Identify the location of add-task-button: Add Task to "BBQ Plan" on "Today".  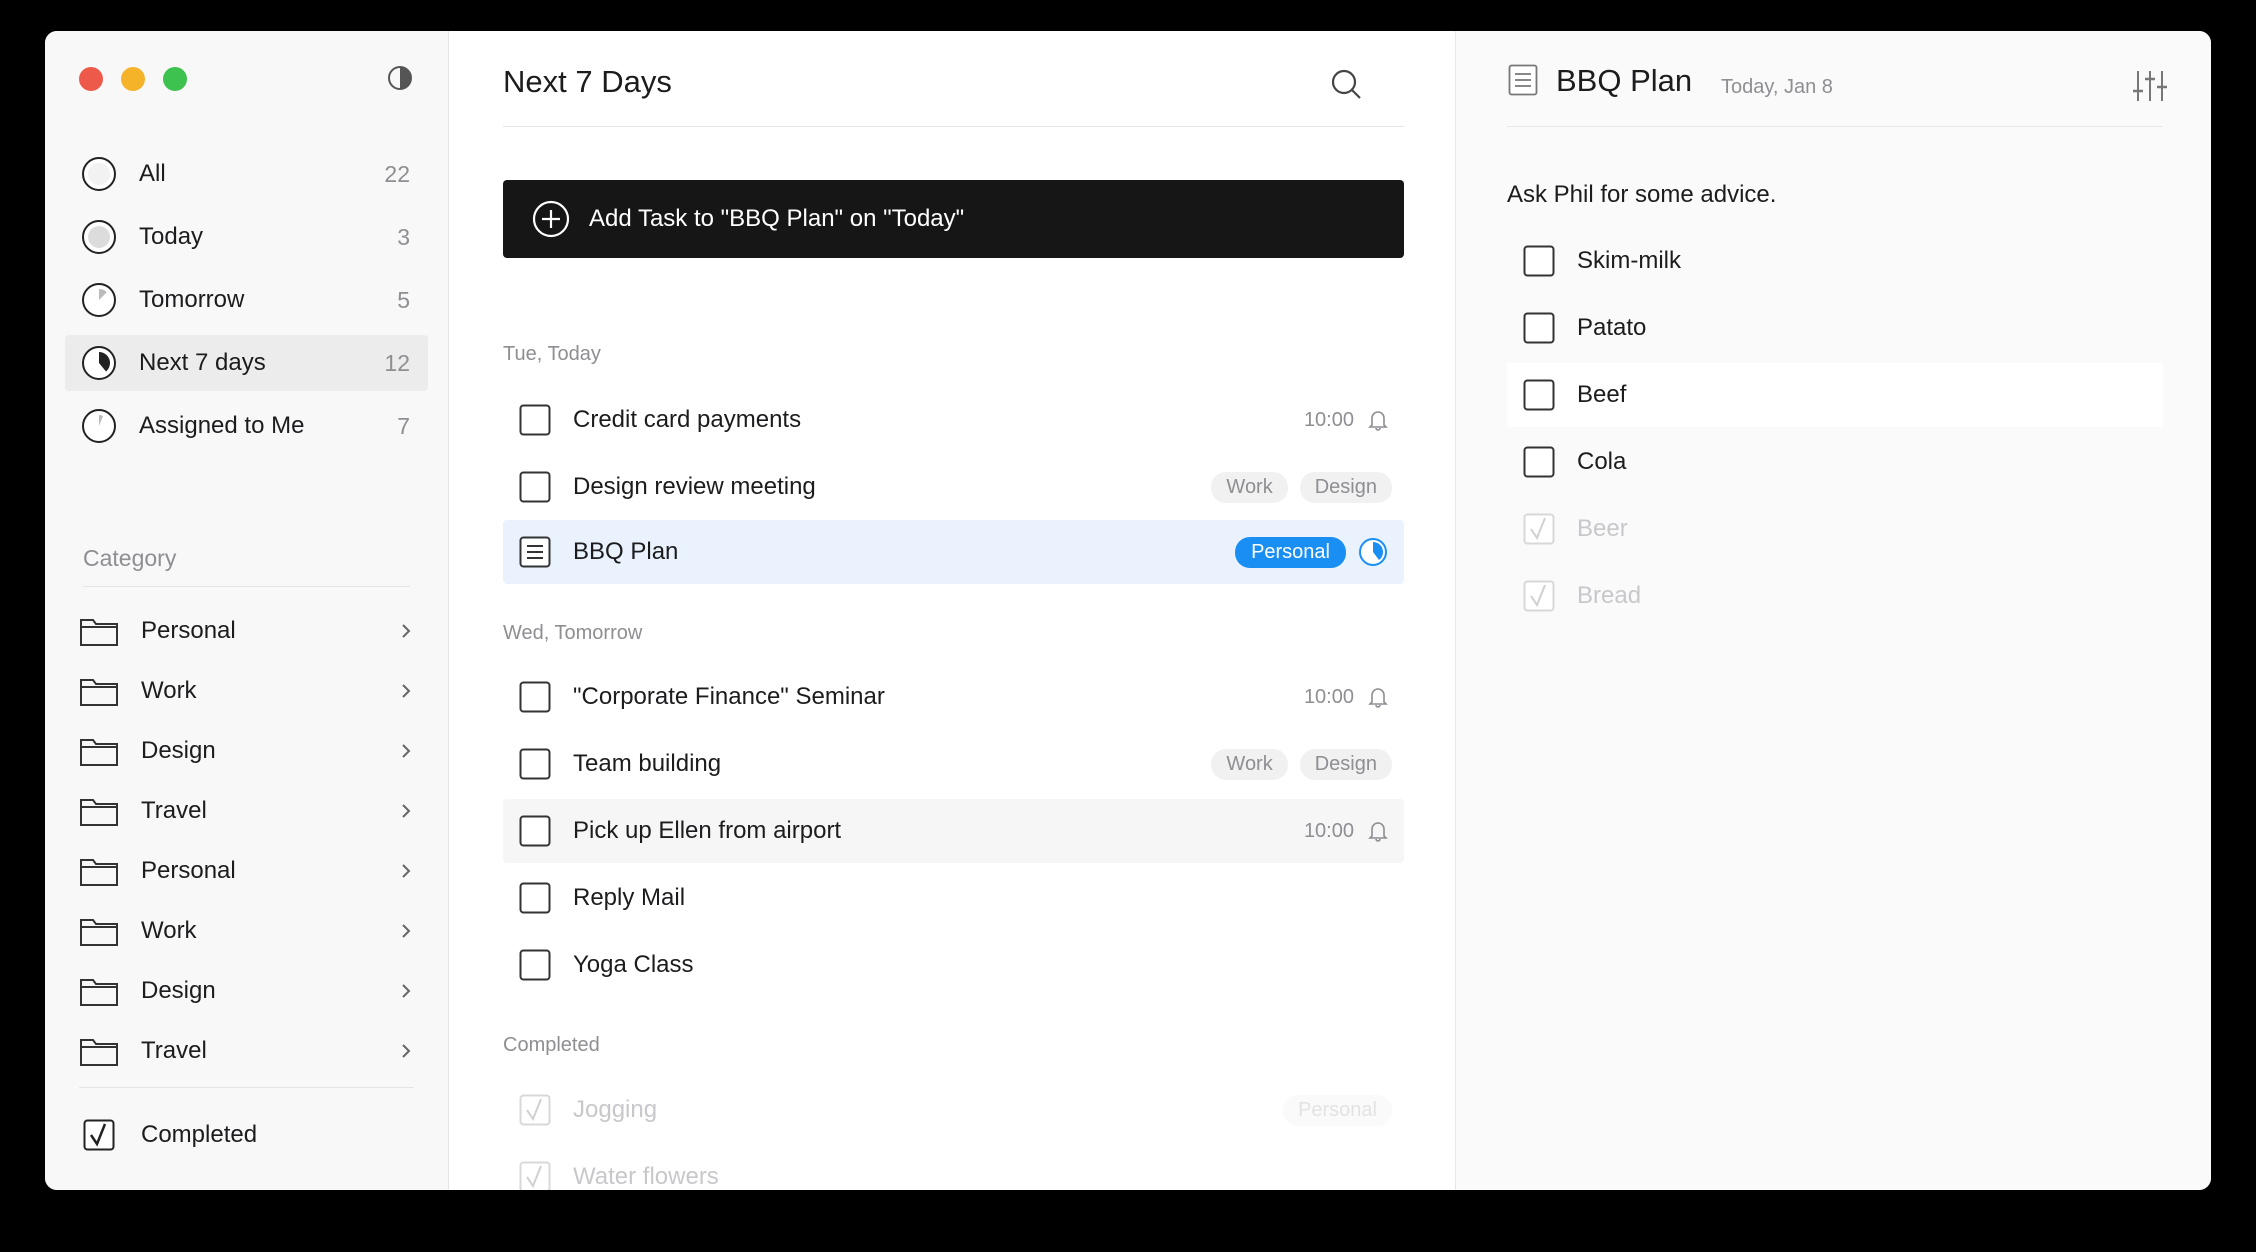
(953, 219).